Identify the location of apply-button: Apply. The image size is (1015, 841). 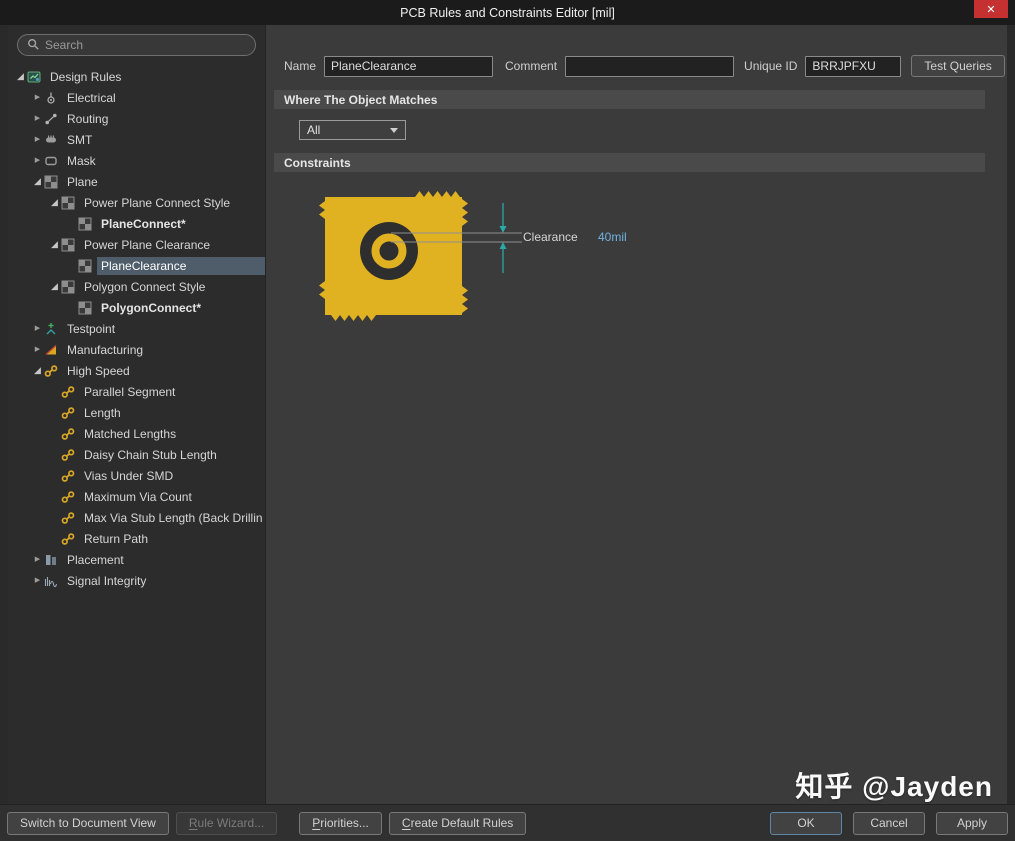
(972, 823).